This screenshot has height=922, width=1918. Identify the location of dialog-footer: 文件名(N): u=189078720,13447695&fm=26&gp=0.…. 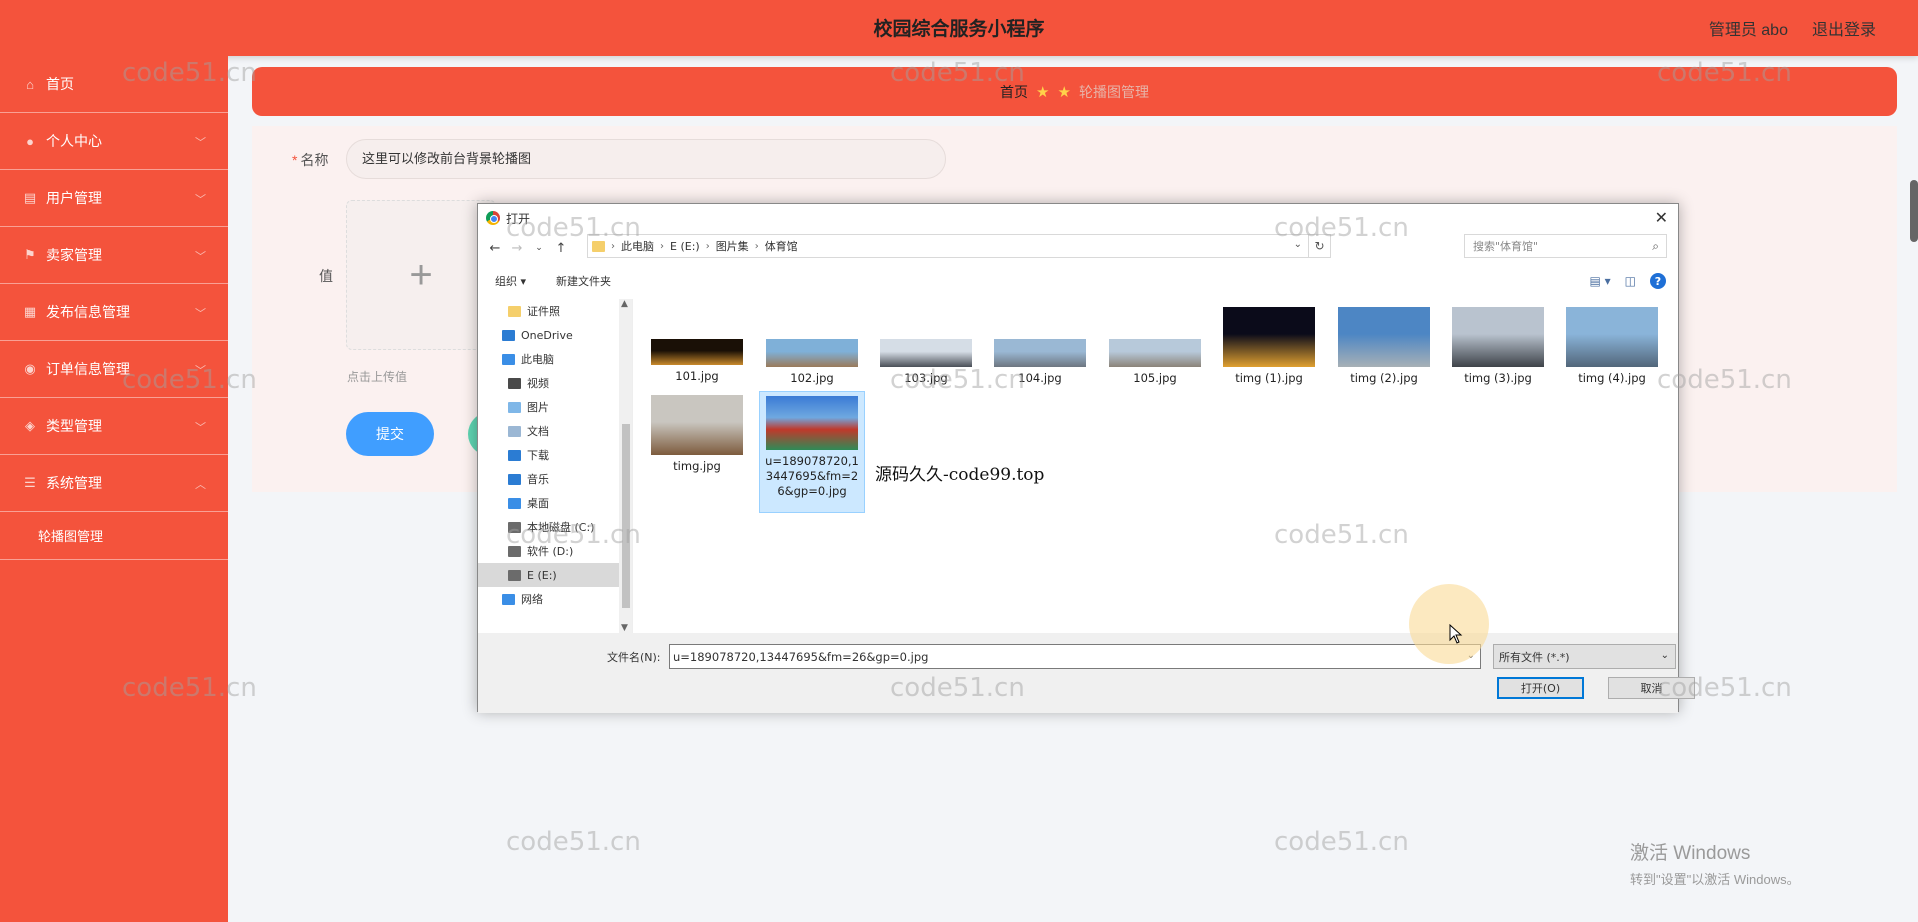
(1086, 673).